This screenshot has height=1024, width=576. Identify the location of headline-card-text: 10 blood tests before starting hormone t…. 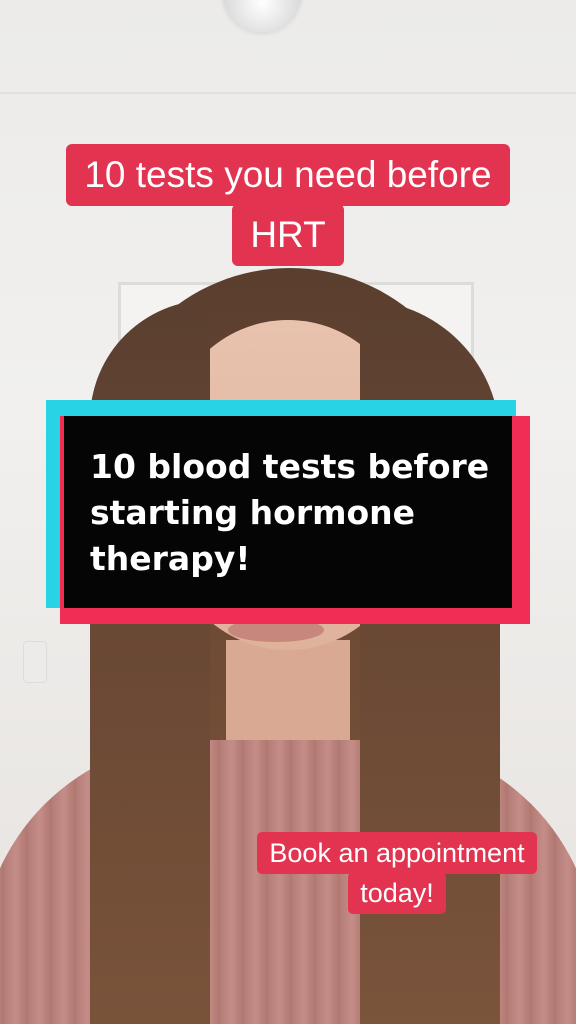
(290, 512).